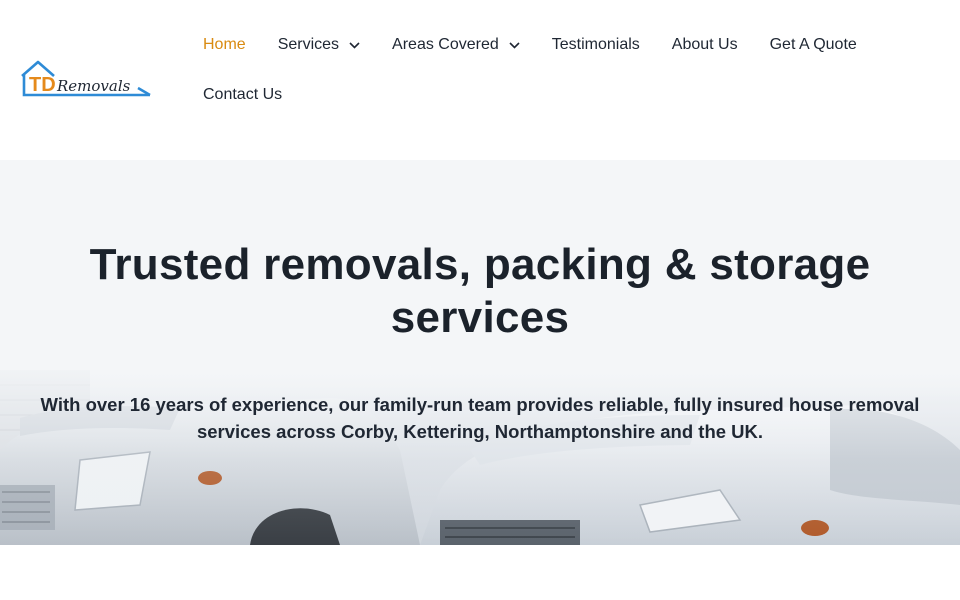 This screenshot has width=960, height=600. I want to click on nav-label-get-a-quote: Get A Quote, so click(813, 44).